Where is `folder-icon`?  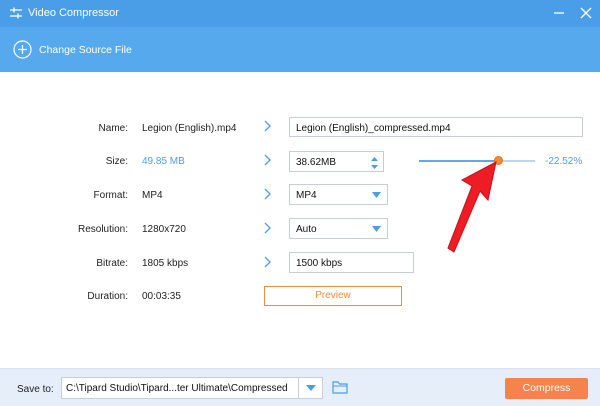 folder-icon is located at coordinates (340, 387).